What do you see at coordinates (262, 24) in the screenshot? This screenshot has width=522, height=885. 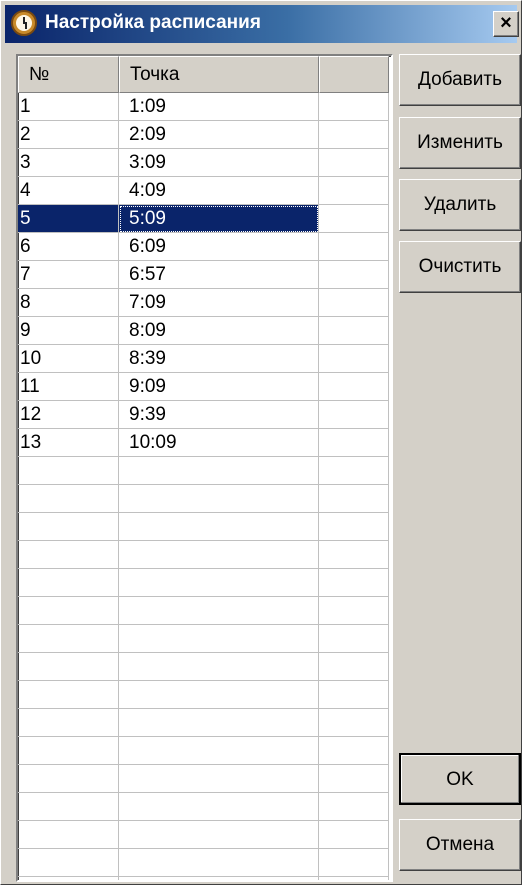 I see `title-bar: Настройка расписания ×` at bounding box center [262, 24].